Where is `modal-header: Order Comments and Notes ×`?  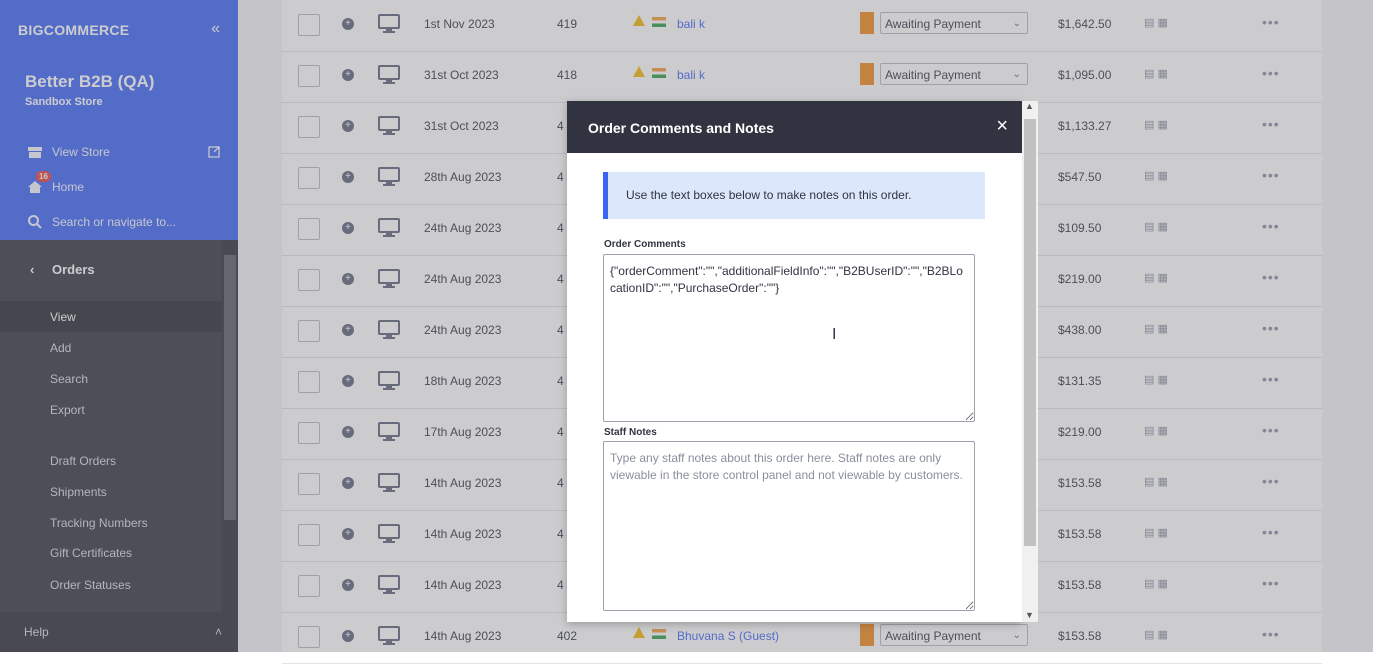 modal-header: Order Comments and Notes × is located at coordinates (794, 127).